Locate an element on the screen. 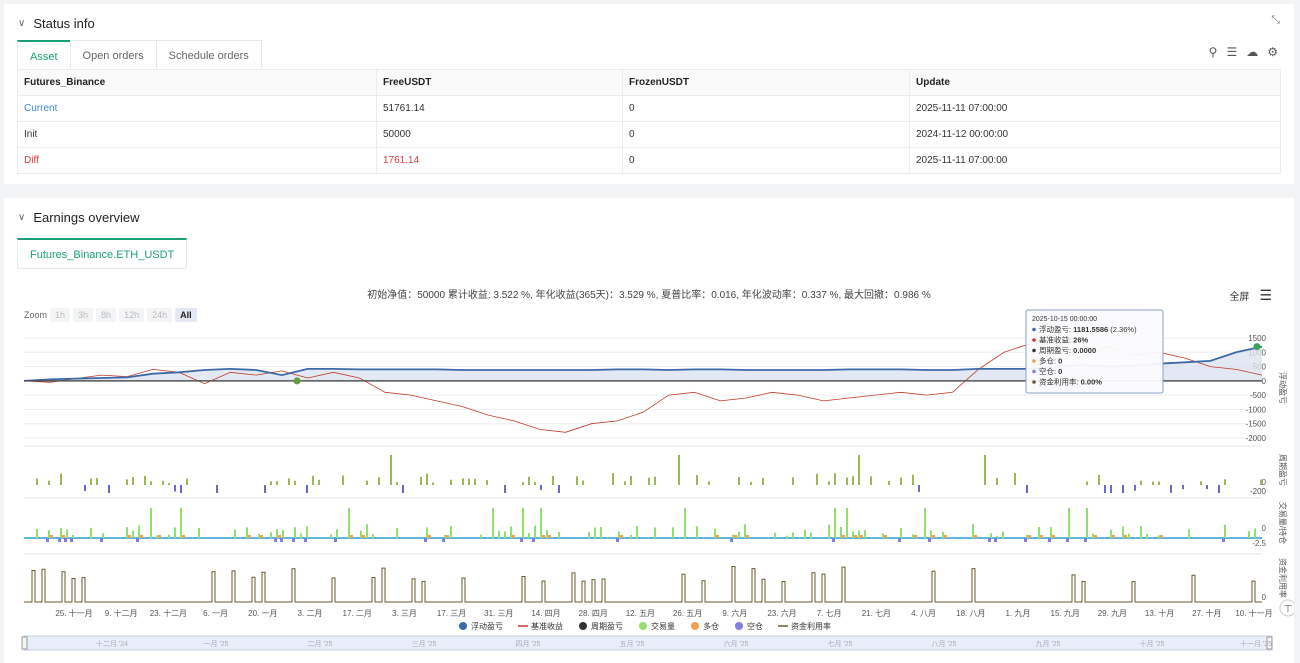  x-tick-label: 3. 二月 is located at coordinates (310, 613).